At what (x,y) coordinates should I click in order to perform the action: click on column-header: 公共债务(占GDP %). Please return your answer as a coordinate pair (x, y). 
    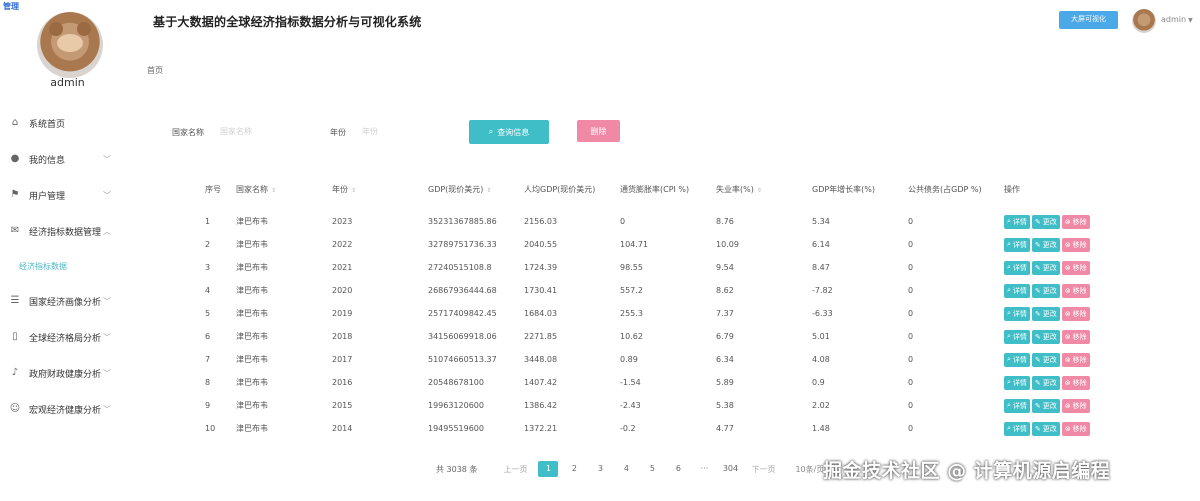
    Looking at the image, I should click on (946, 189).